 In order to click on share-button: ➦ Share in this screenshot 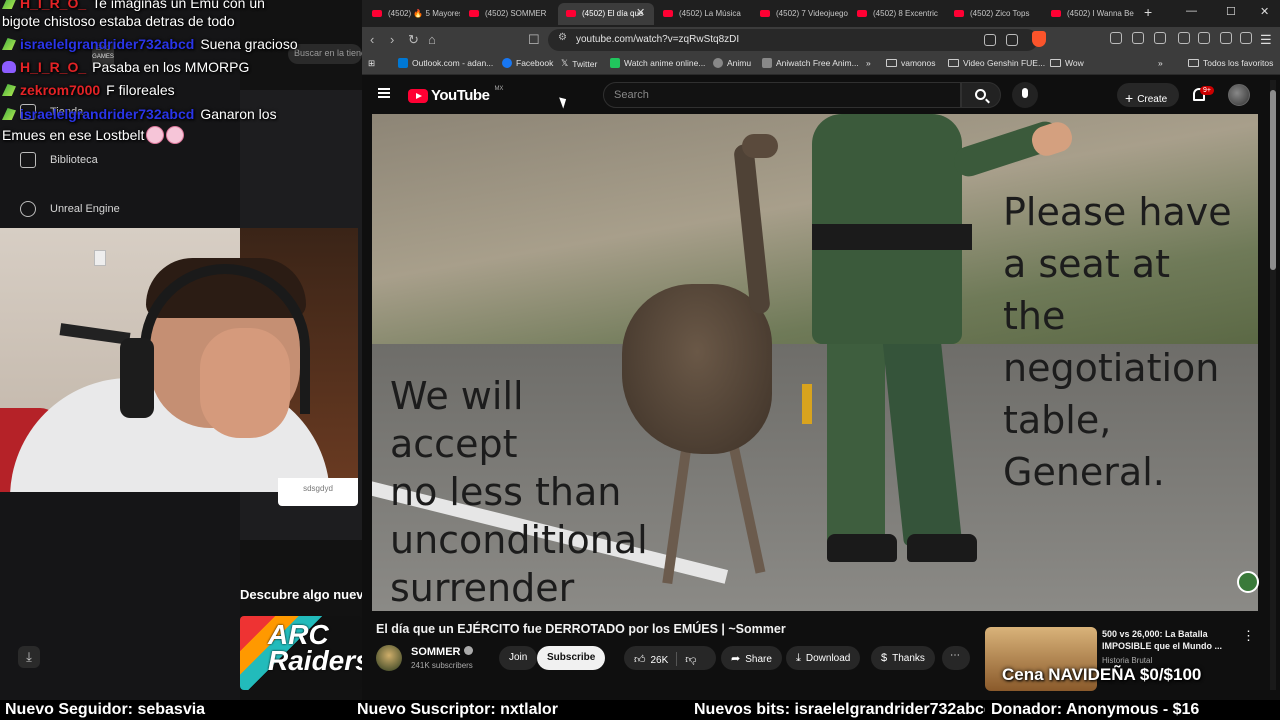, I will do `click(751, 658)`.